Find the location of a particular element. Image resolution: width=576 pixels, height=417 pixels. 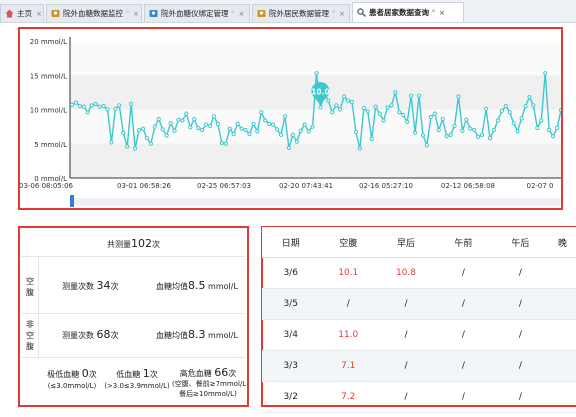

x-tick-label: 02-20 07:43:41 is located at coordinates (306, 186).